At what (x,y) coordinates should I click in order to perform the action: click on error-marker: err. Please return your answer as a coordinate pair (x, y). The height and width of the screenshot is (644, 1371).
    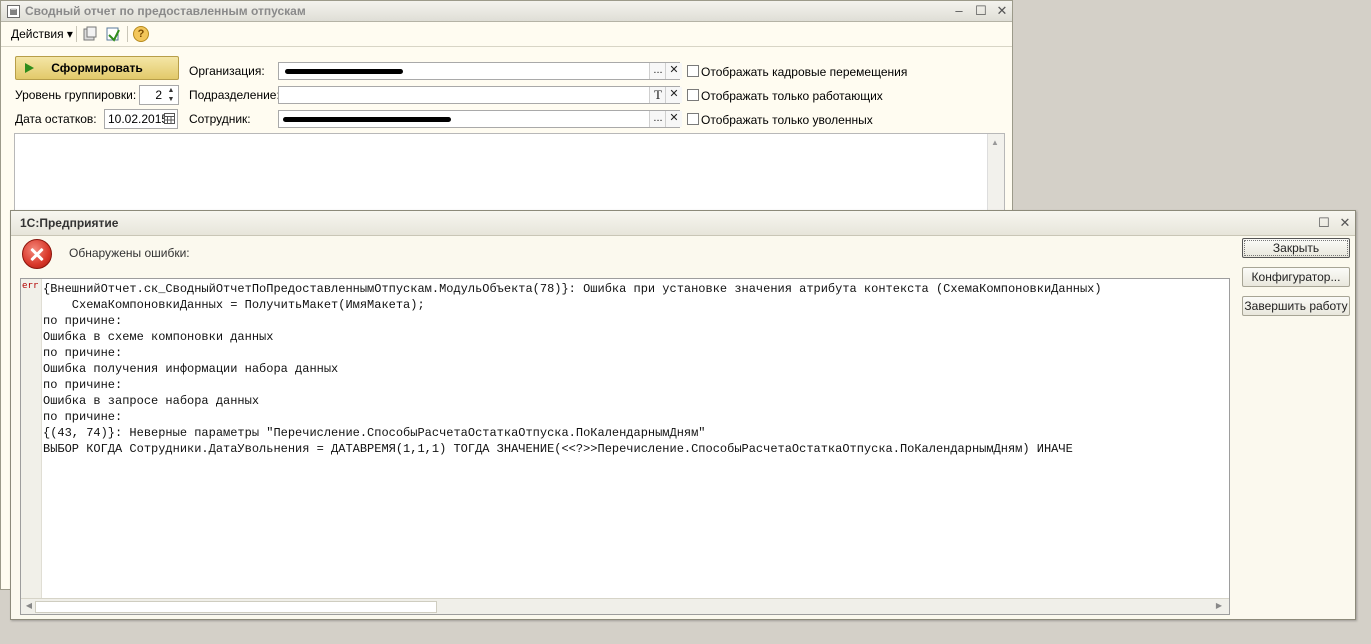
    Looking at the image, I should click on (30, 286).